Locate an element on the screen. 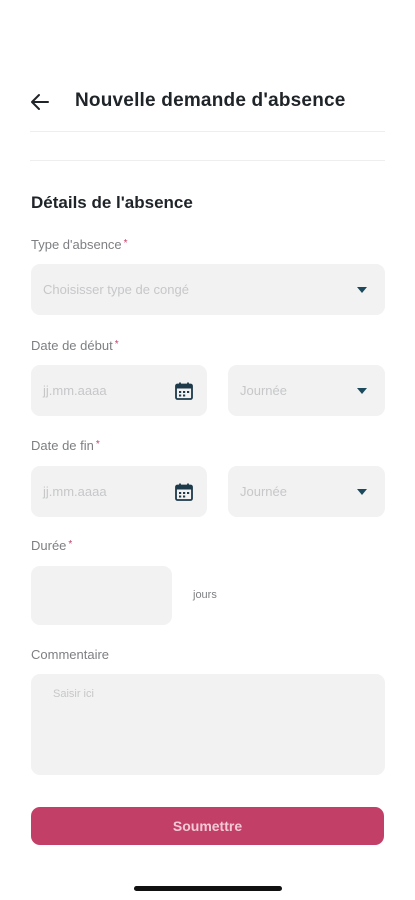  start-date-label: Date de début * is located at coordinates (75, 345).